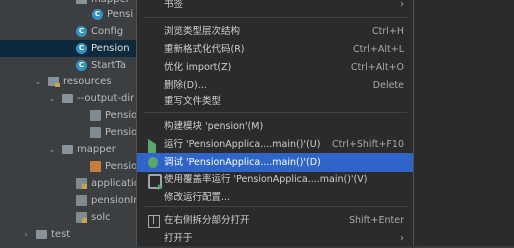  What do you see at coordinates (75, 31) in the screenshot?
I see `tree-item: C Config` at bounding box center [75, 31].